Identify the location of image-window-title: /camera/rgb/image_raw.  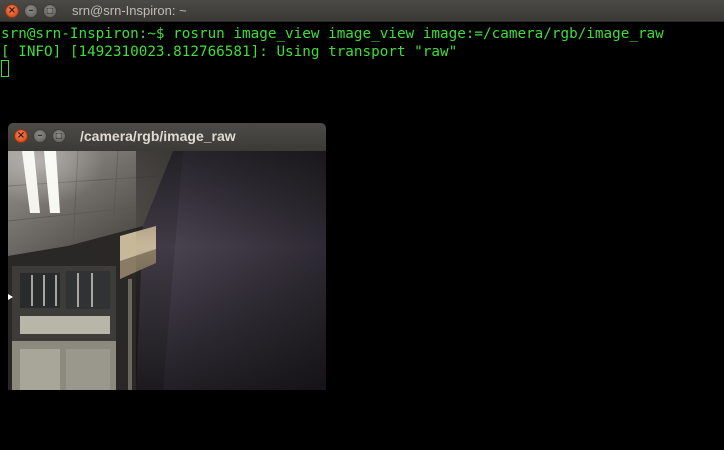
(158, 136).